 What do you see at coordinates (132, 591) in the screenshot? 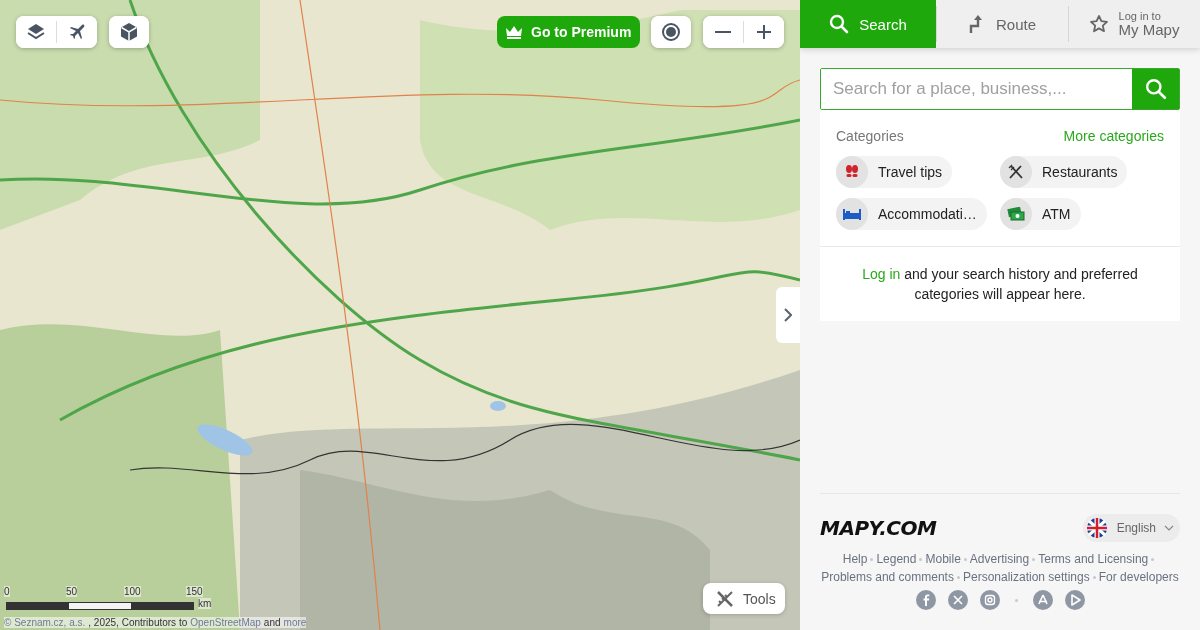
I see `scale-label: 100` at bounding box center [132, 591].